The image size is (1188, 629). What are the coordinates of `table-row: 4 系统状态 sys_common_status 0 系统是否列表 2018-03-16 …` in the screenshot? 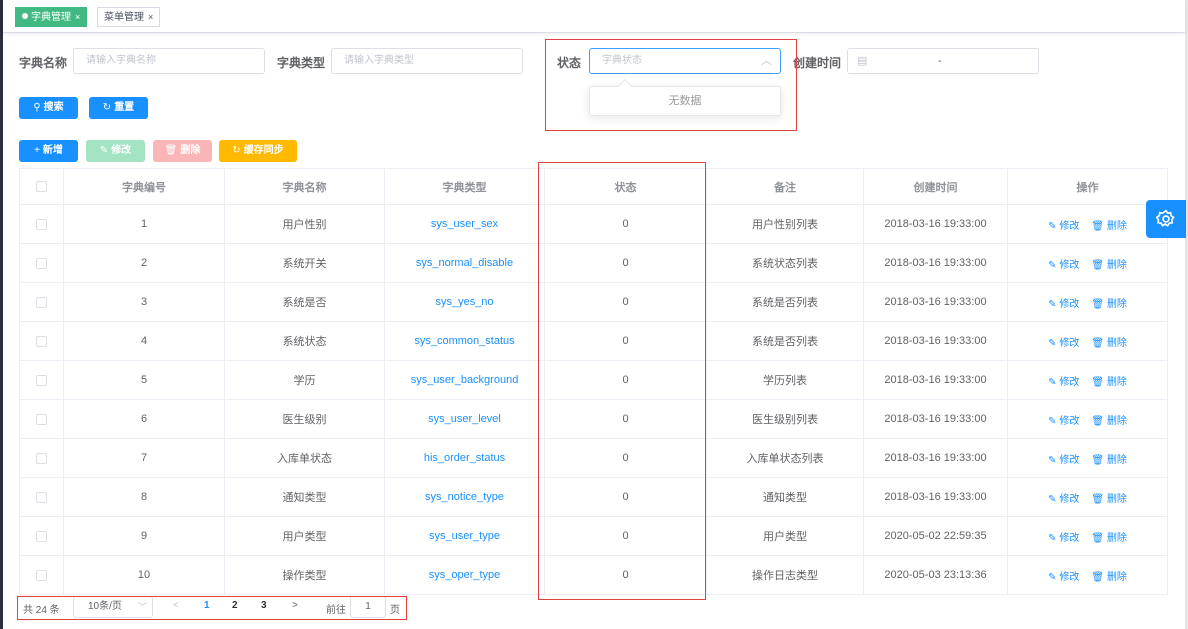 It's located at (594, 341).